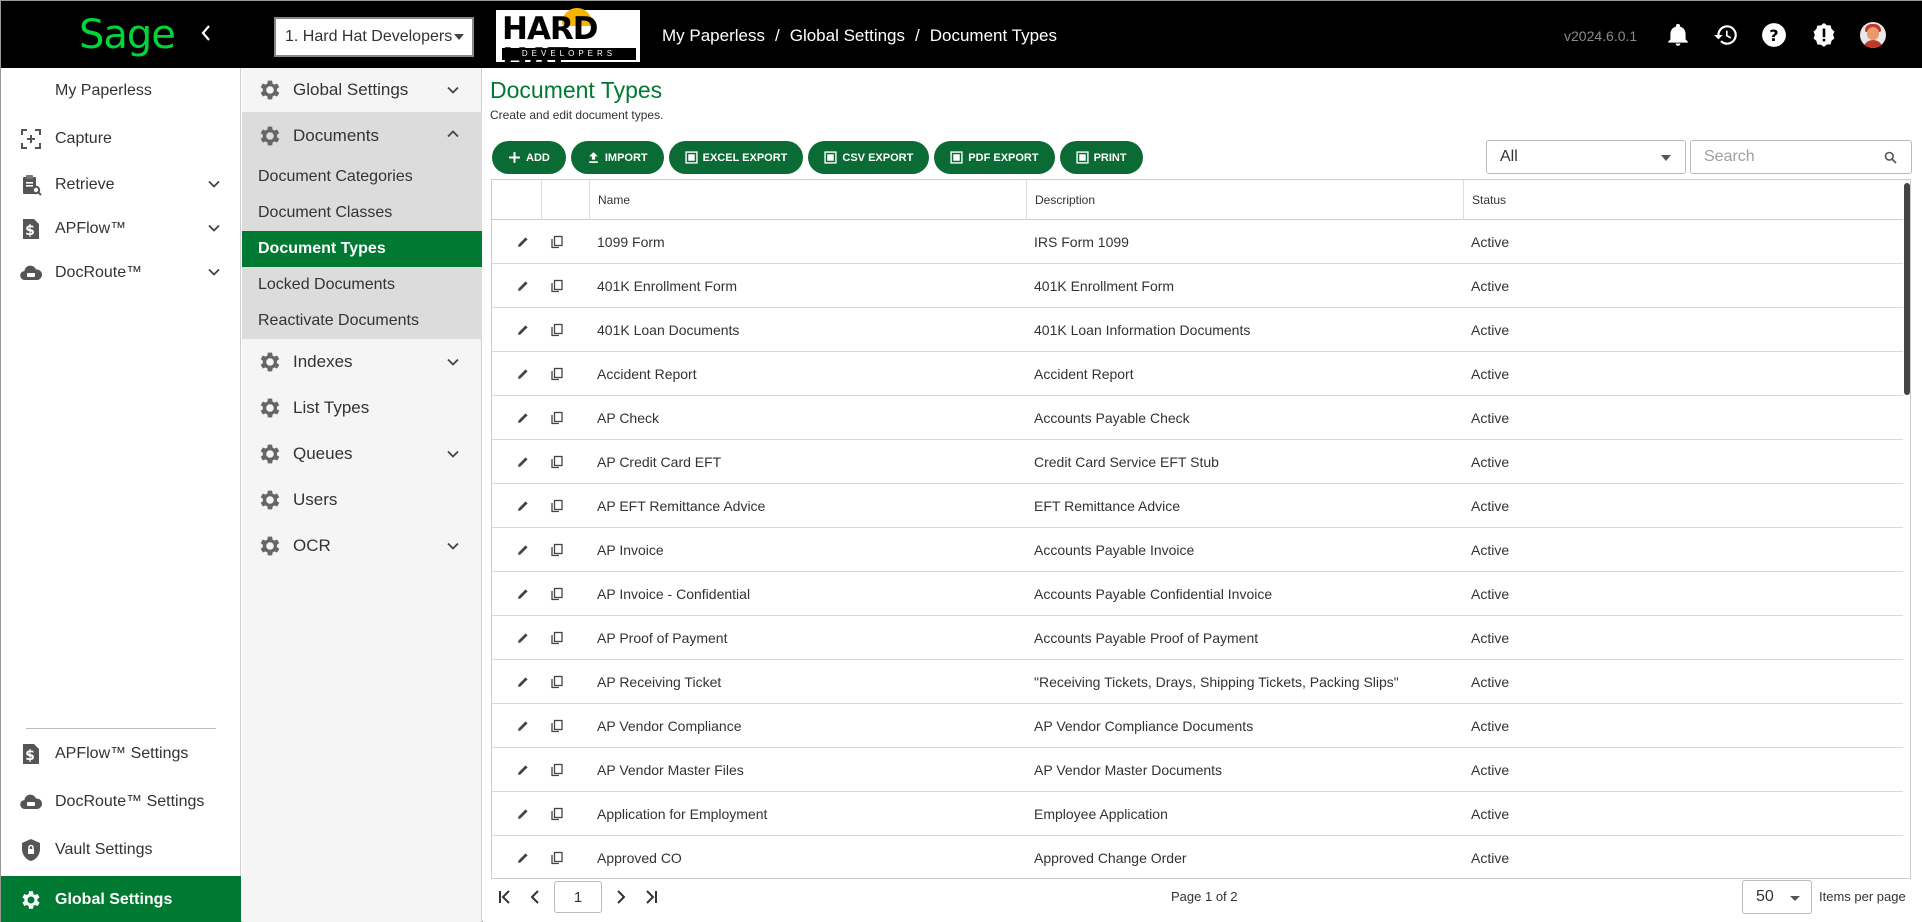 The width and height of the screenshot is (1922, 922). I want to click on subnav-document-types: Document Types, so click(362, 249).